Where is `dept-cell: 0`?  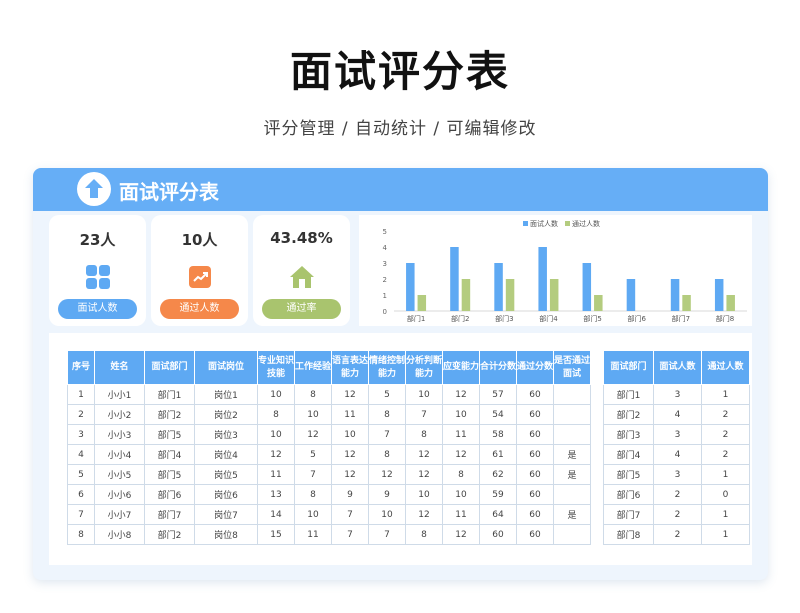 dept-cell: 0 is located at coordinates (725, 494).